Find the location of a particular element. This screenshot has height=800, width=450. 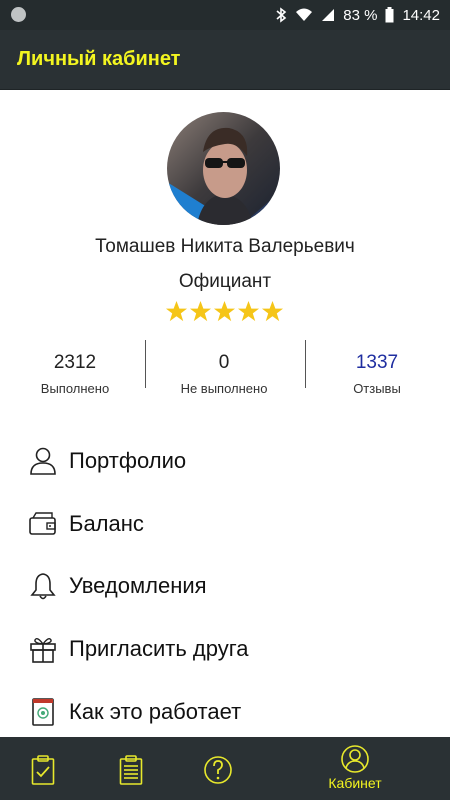

profile-name: Томашев Никита Валерьевич is located at coordinates (225, 246).